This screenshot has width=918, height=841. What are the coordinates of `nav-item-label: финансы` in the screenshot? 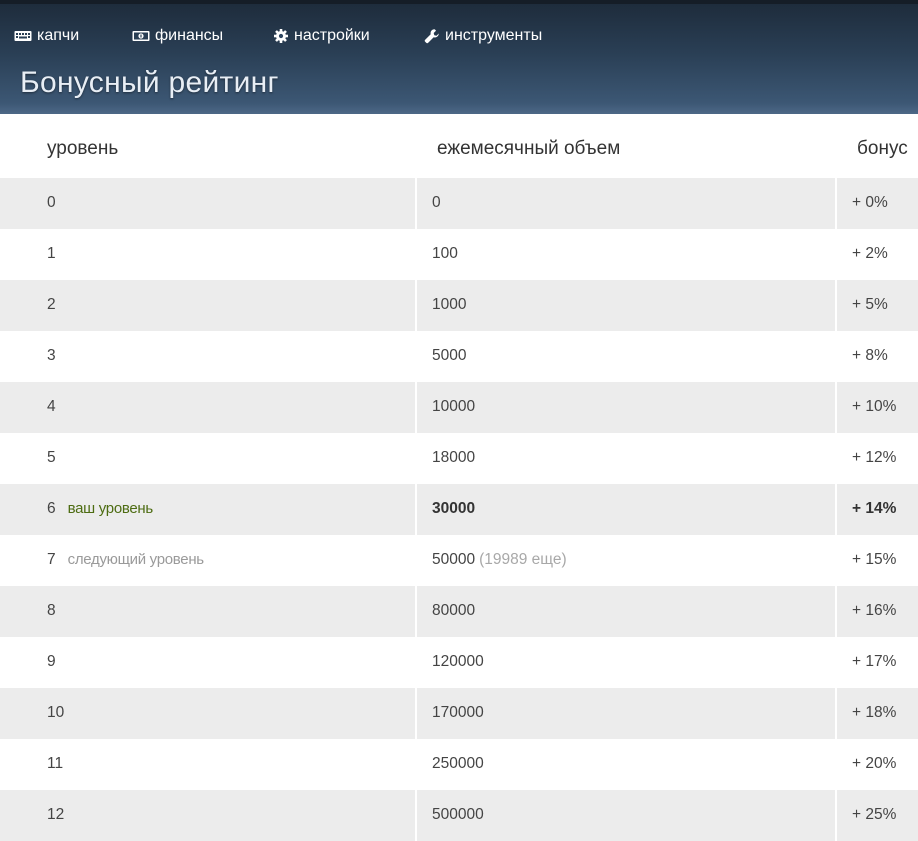 It's located at (189, 35).